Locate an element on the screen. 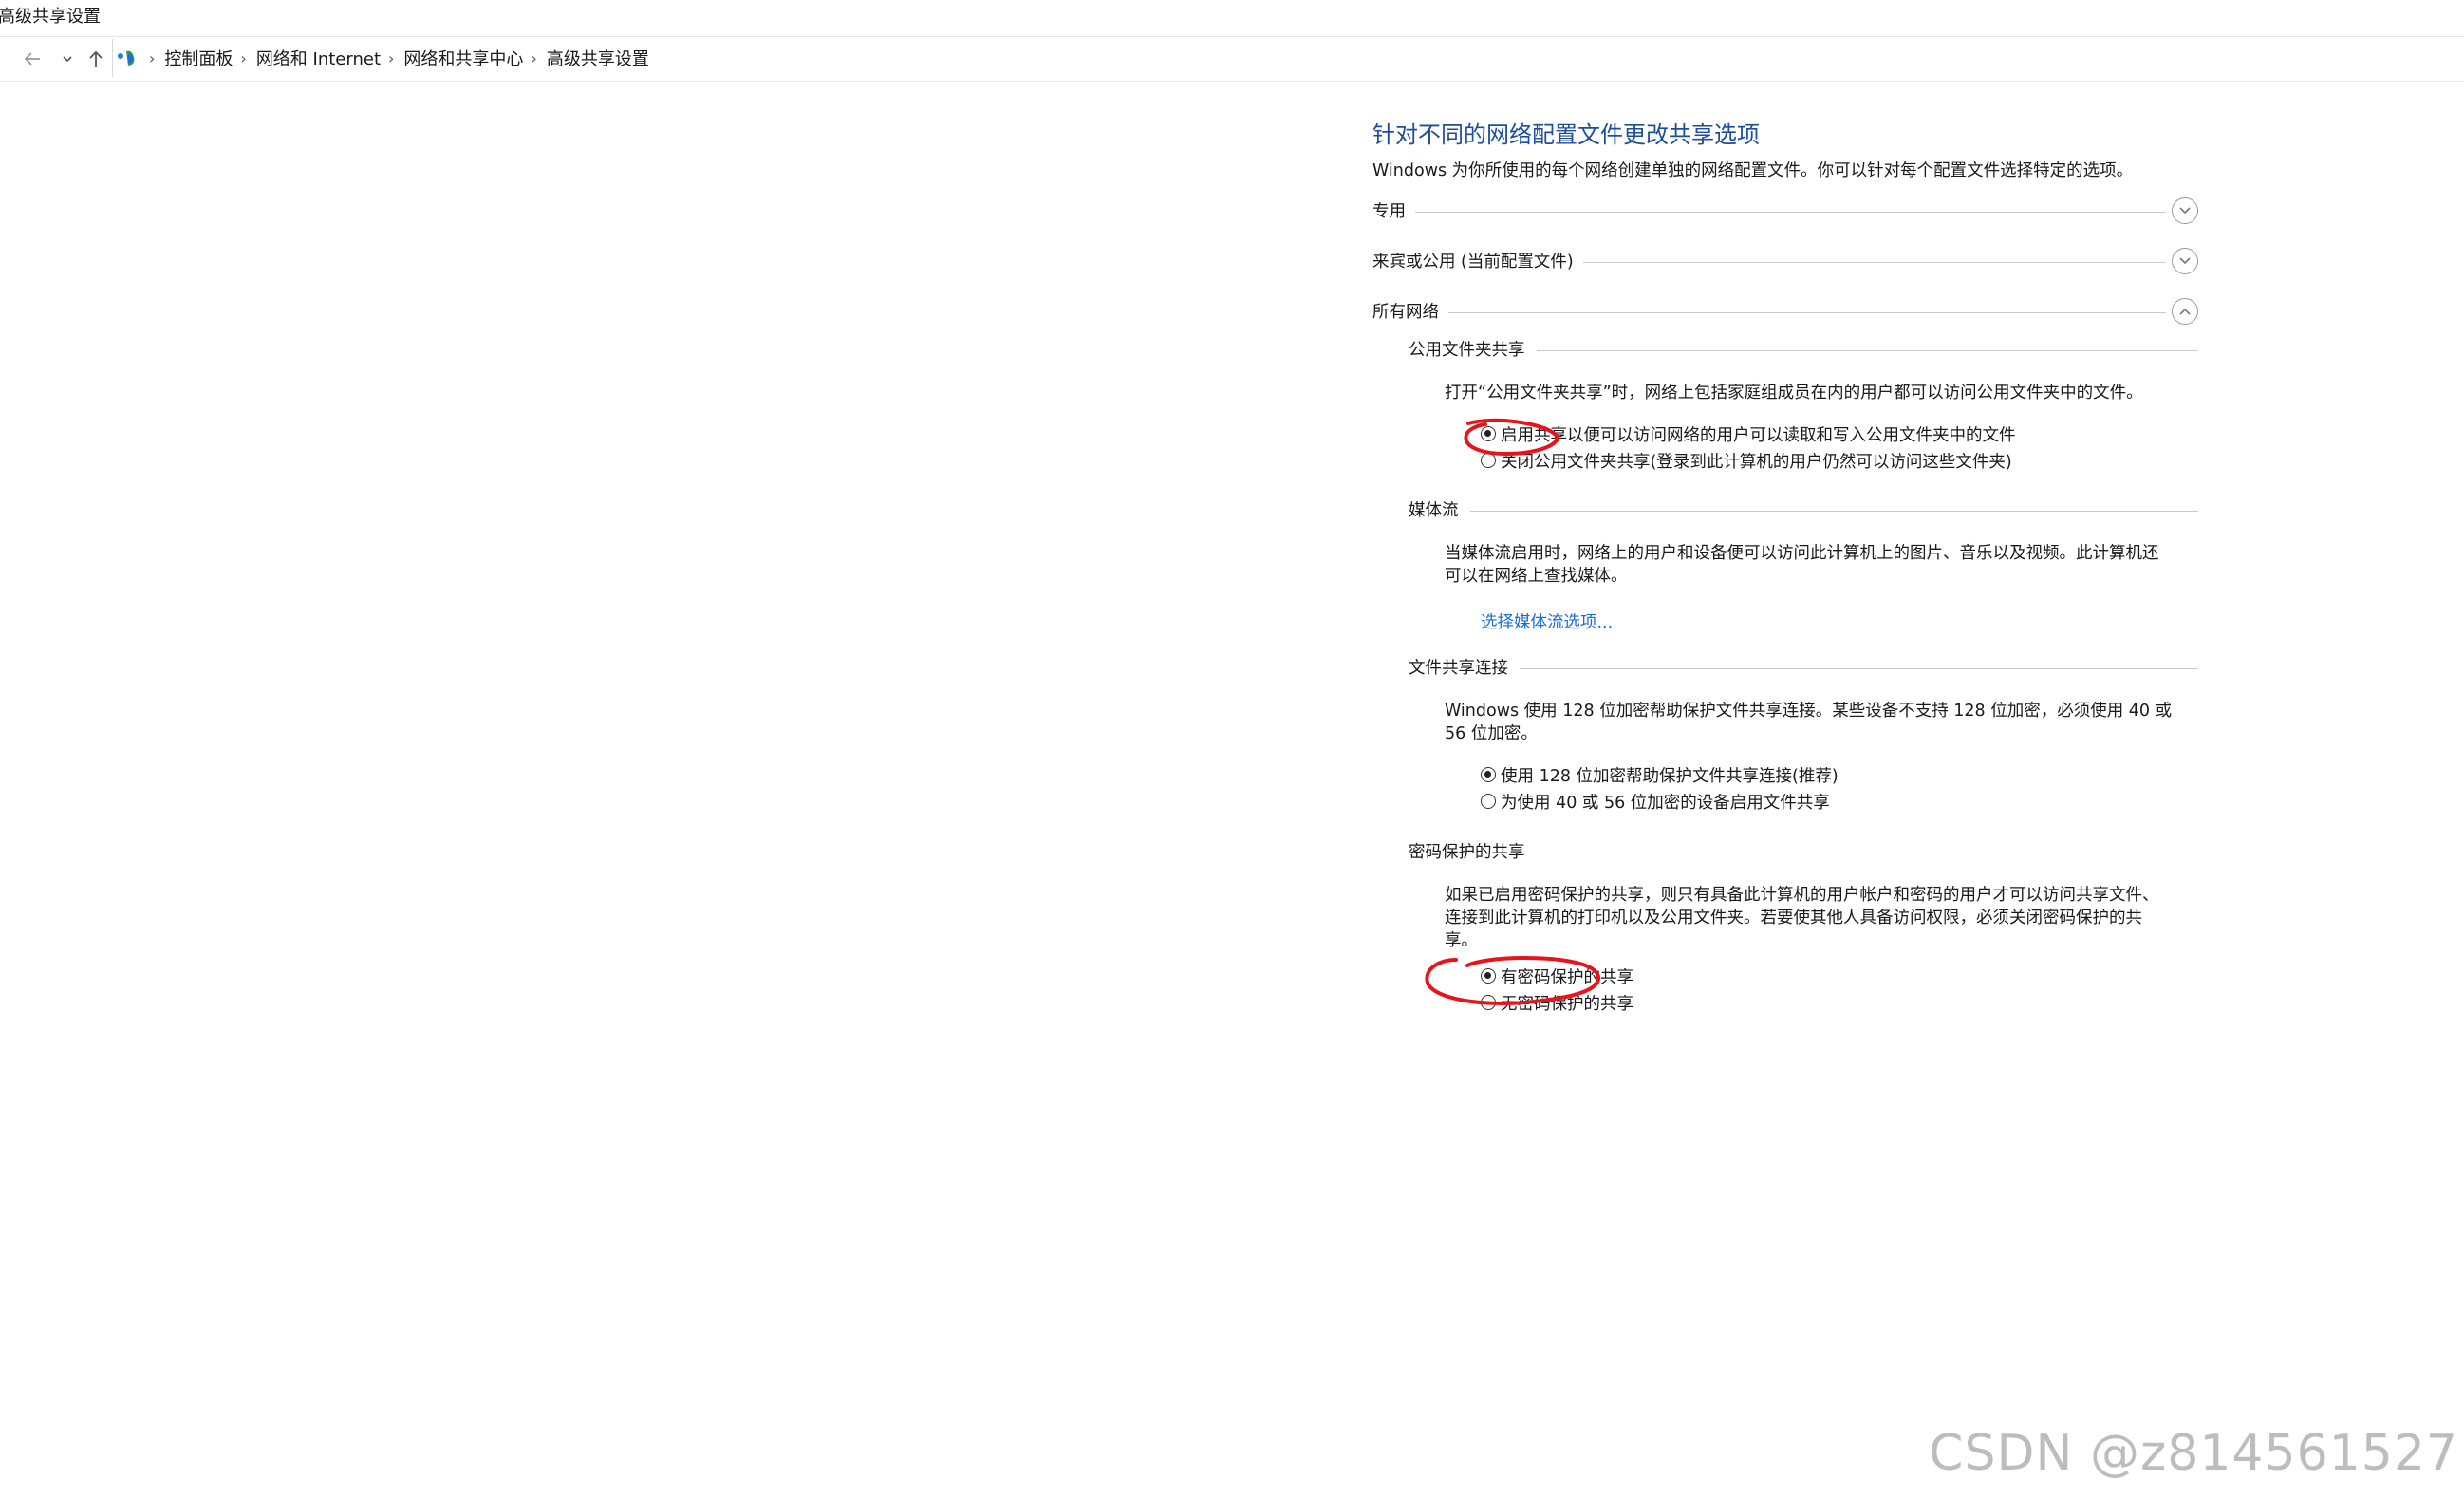 This screenshot has width=2464, height=1499. radio-no-password: 无密码保护的共享 is located at coordinates (1557, 1003).